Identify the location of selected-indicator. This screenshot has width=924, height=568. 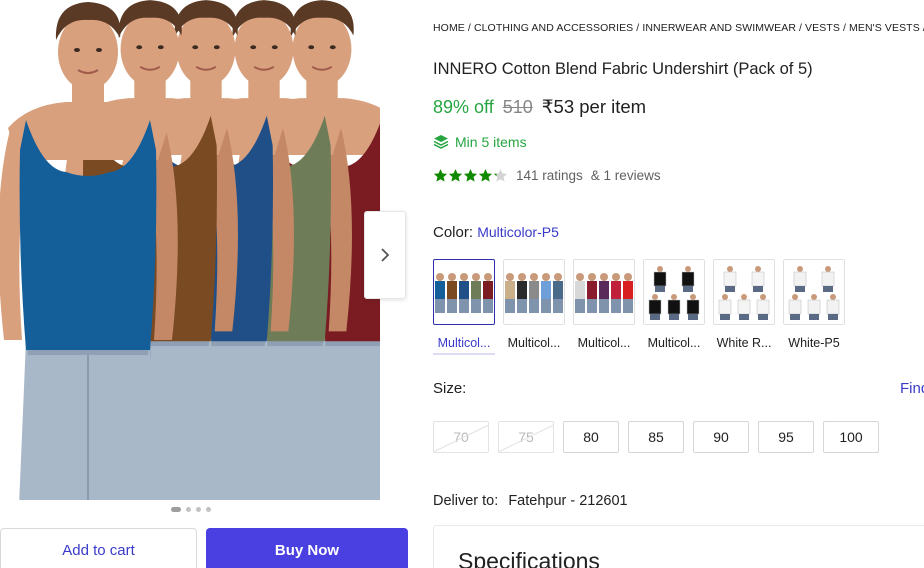
(464, 354).